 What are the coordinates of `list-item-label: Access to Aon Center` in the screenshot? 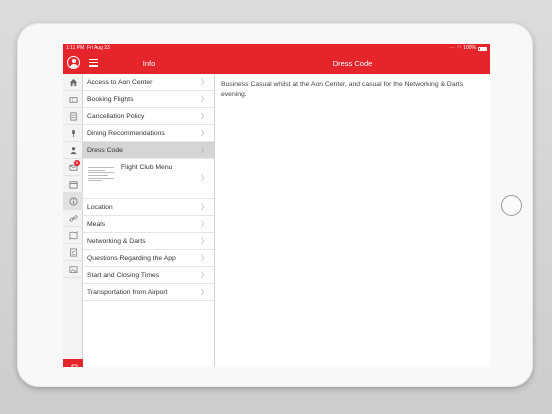 It's located at (120, 82).